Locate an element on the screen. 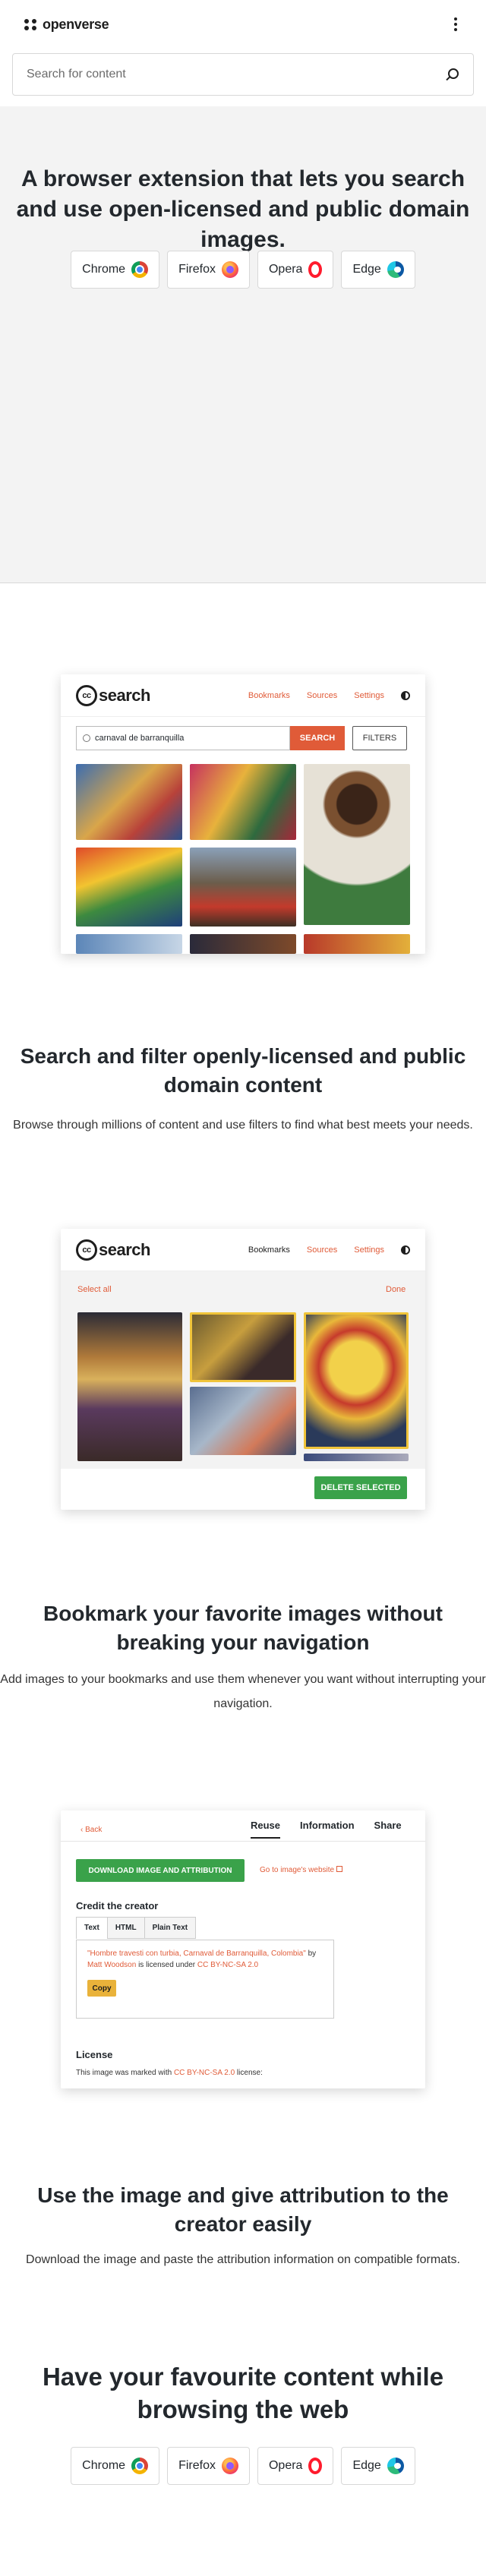 The image size is (486, 2576). select-all-link: Select all is located at coordinates (94, 1290).